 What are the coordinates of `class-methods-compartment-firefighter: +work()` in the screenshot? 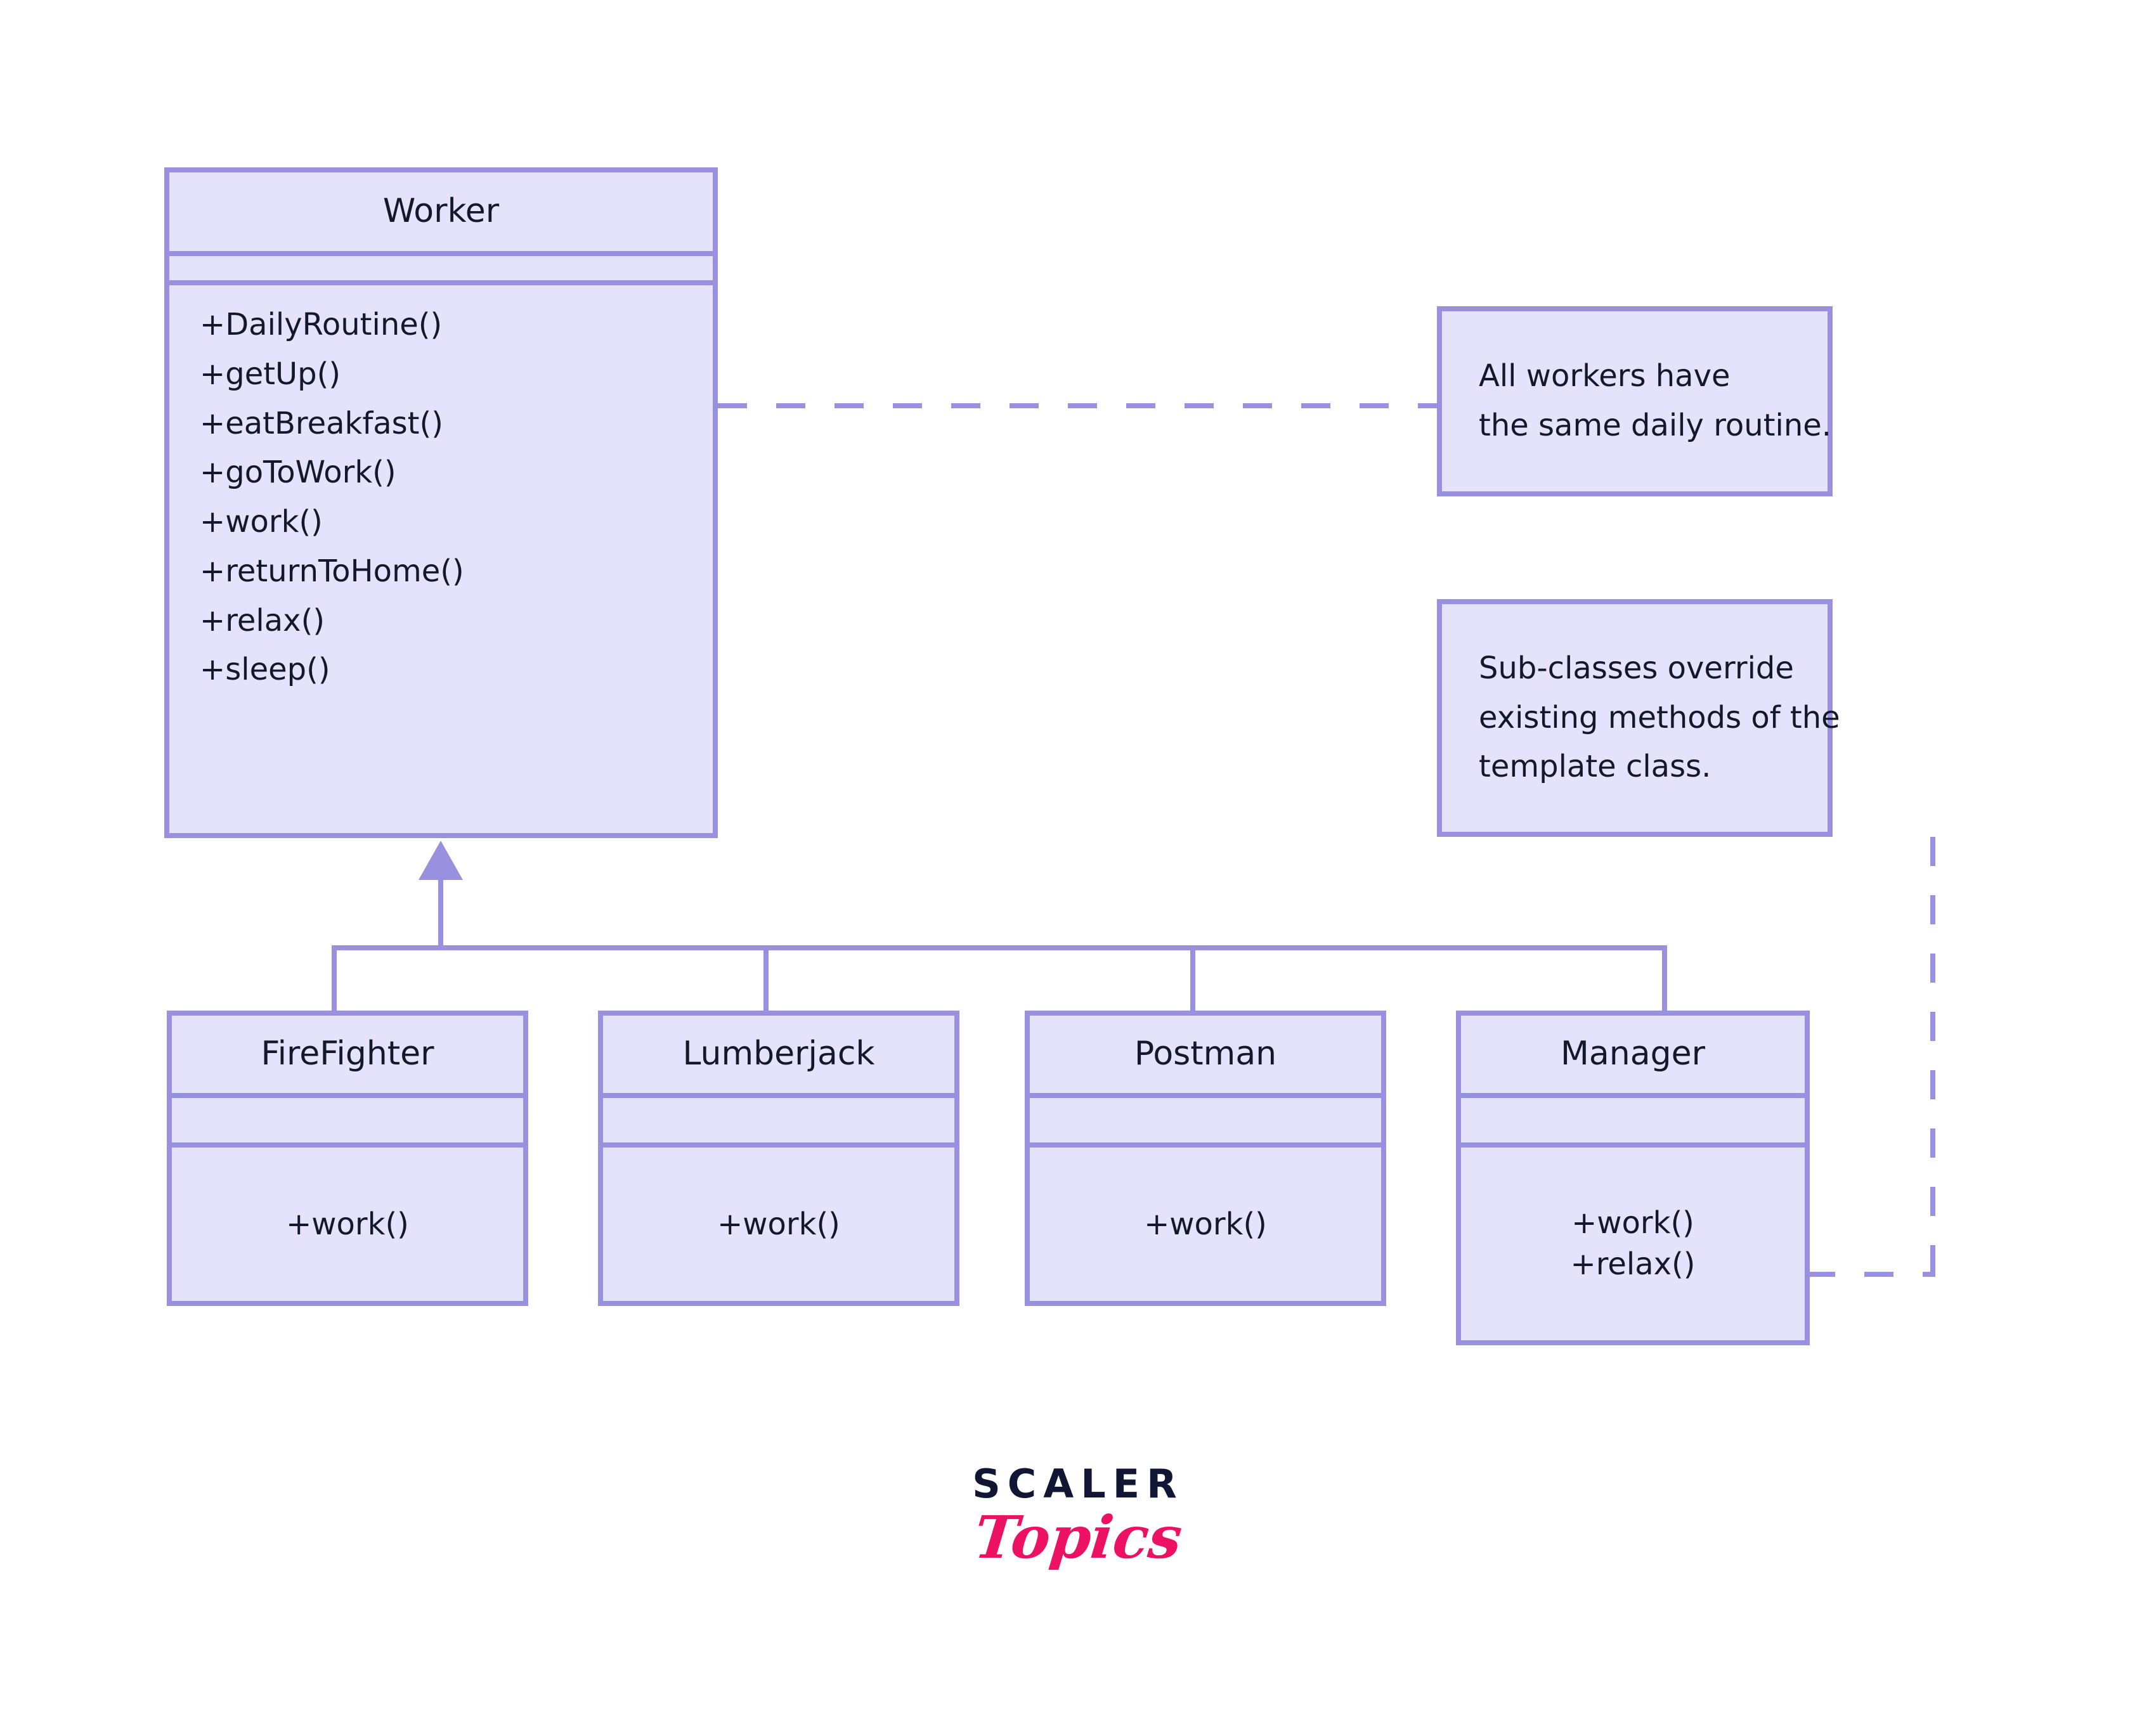 It's located at (348, 1224).